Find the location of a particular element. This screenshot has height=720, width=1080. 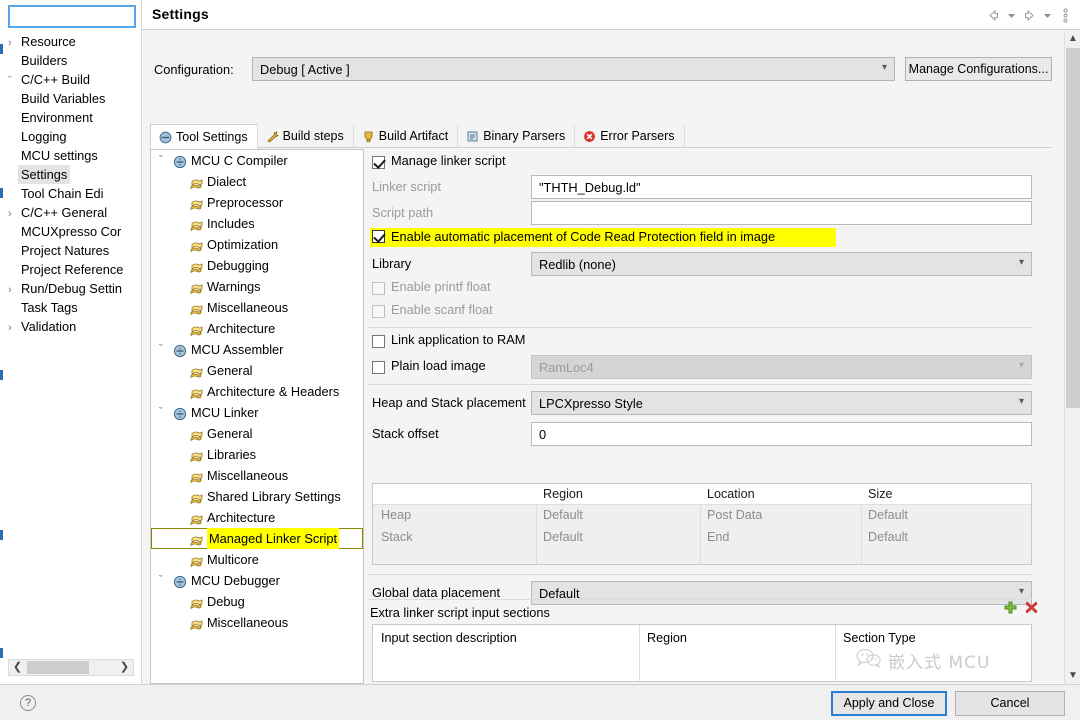

tab-build-artifact: Build Artifact is located at coordinates (406, 136).